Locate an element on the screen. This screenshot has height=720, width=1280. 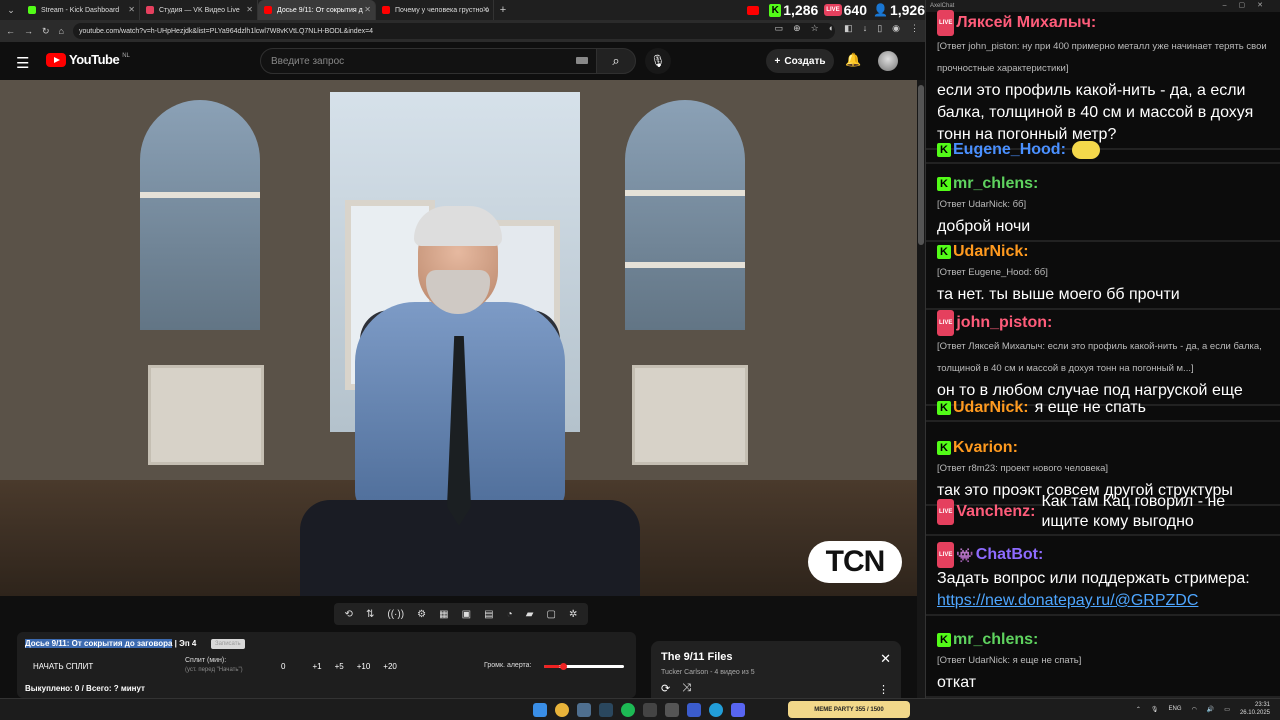
bookmark-star-icon: ☆ is located at coordinates (815, 28).